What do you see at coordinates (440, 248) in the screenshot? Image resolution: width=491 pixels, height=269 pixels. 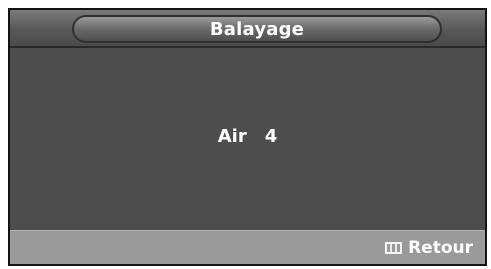 I see `return-label: Retour` at bounding box center [440, 248].